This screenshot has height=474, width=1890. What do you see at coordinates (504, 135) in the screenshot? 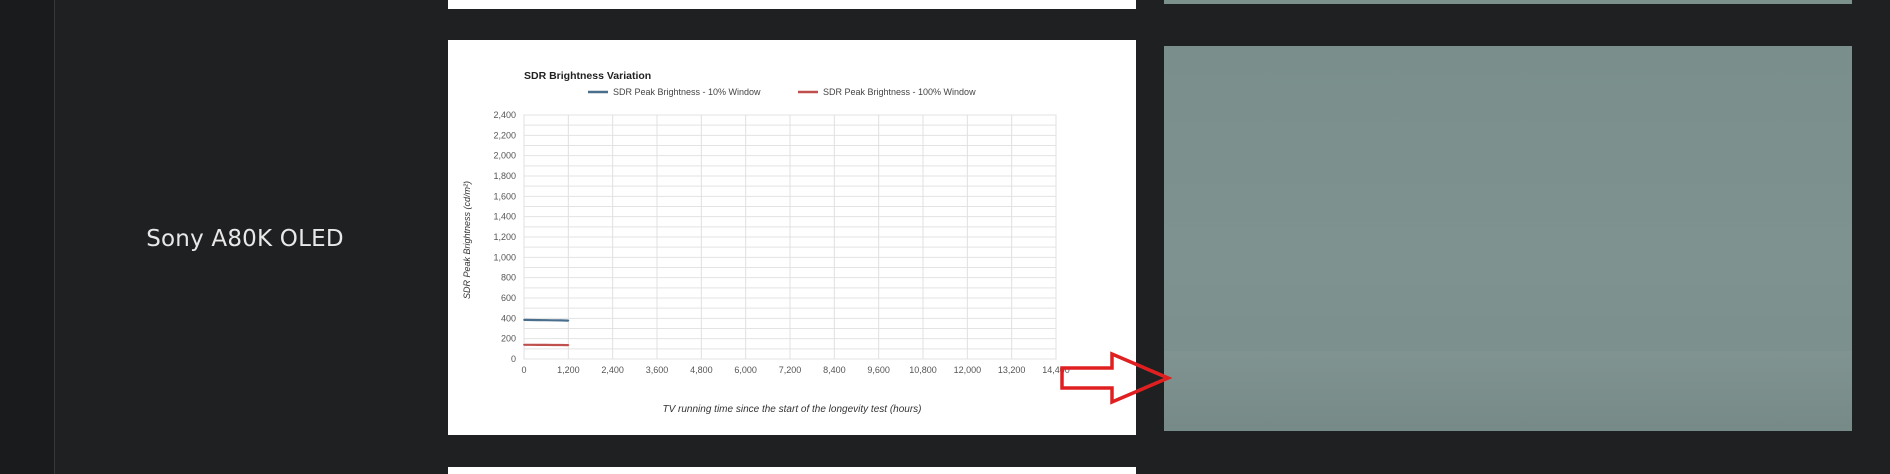
I see `y-tick-label: 2,200` at bounding box center [504, 135].